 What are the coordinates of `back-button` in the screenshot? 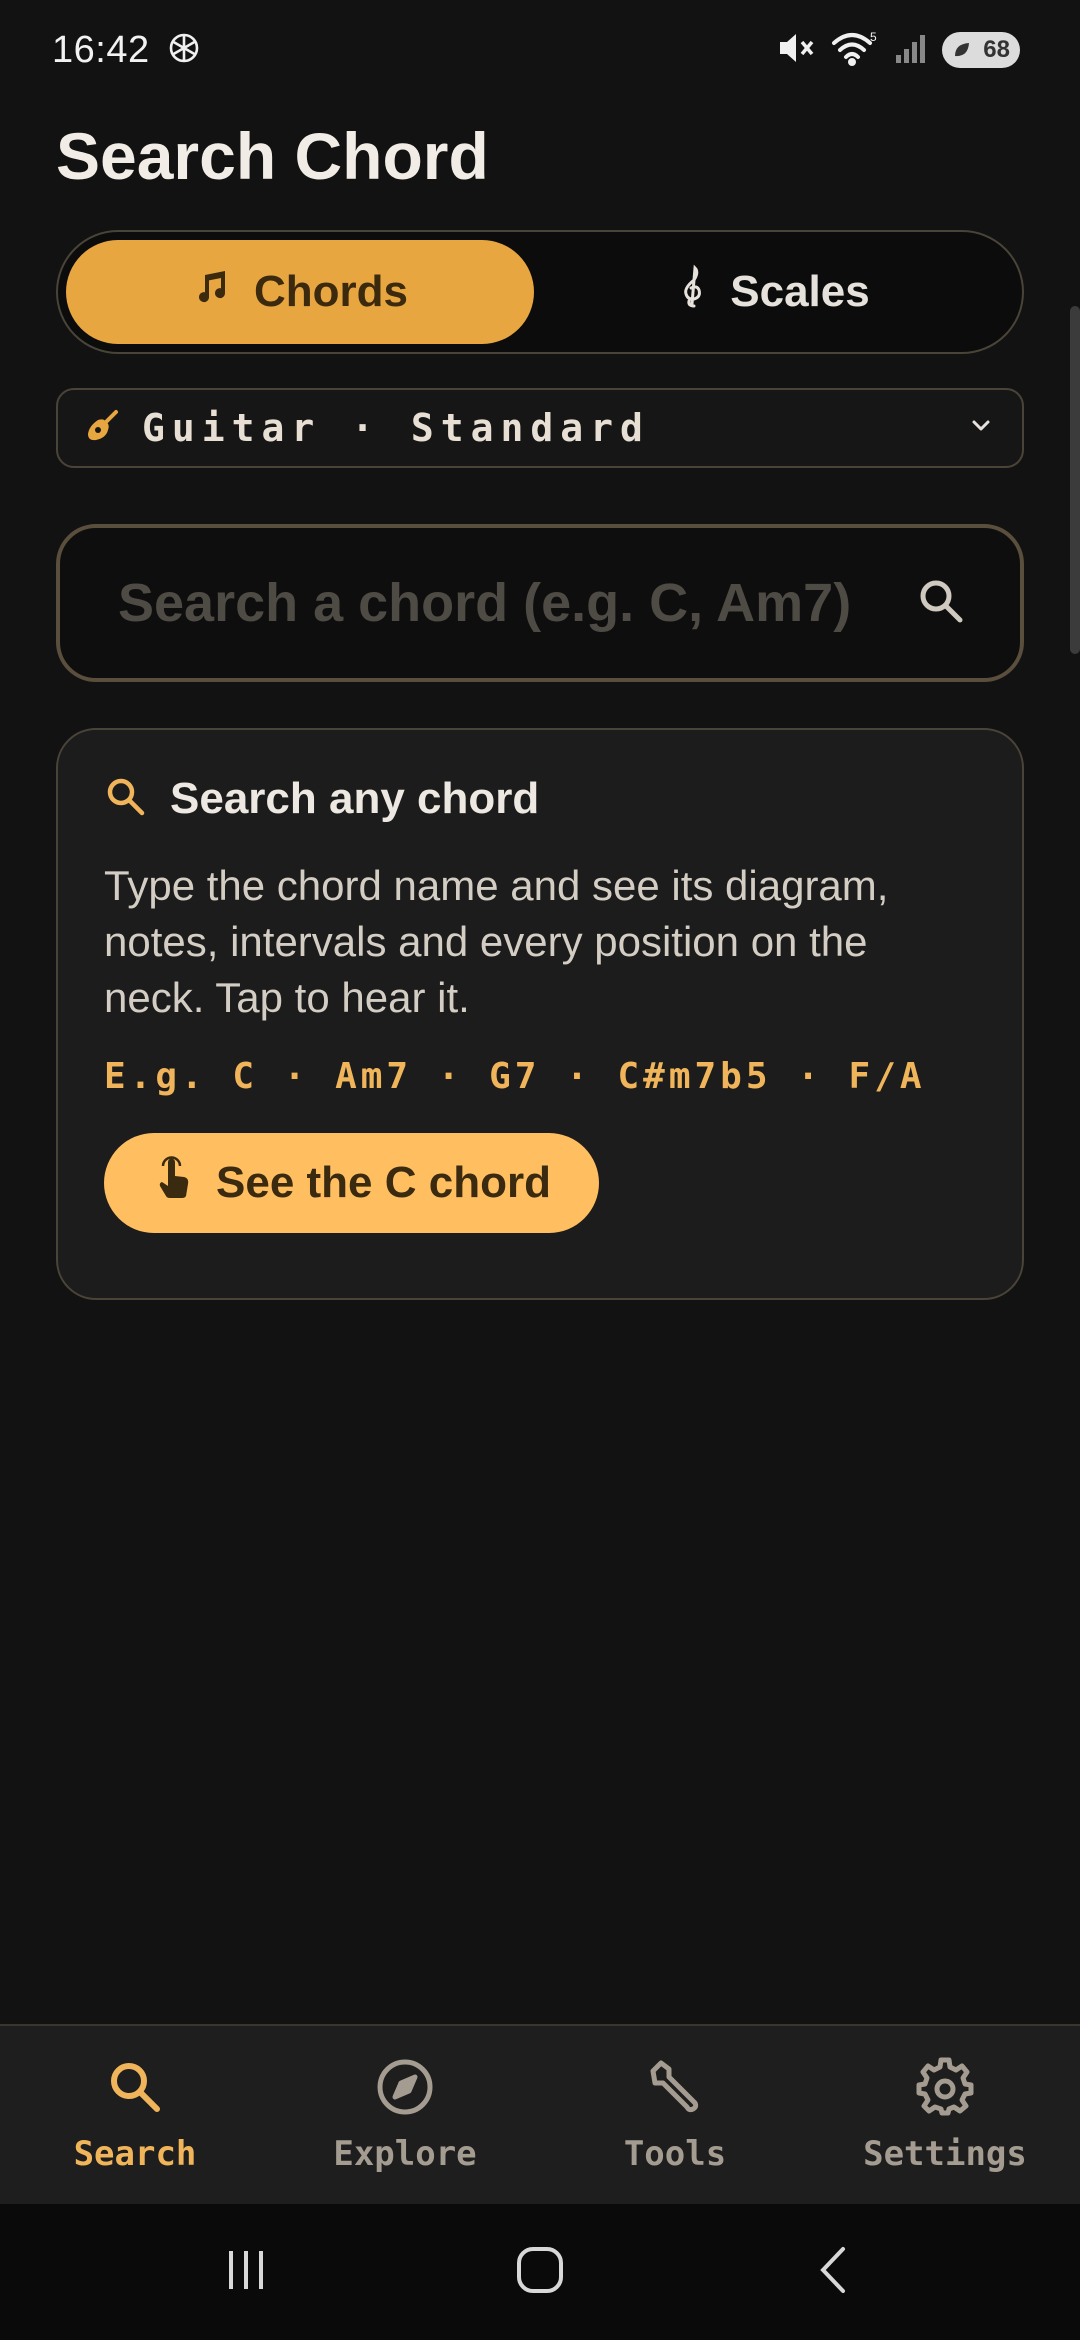 It's located at (834, 2272).